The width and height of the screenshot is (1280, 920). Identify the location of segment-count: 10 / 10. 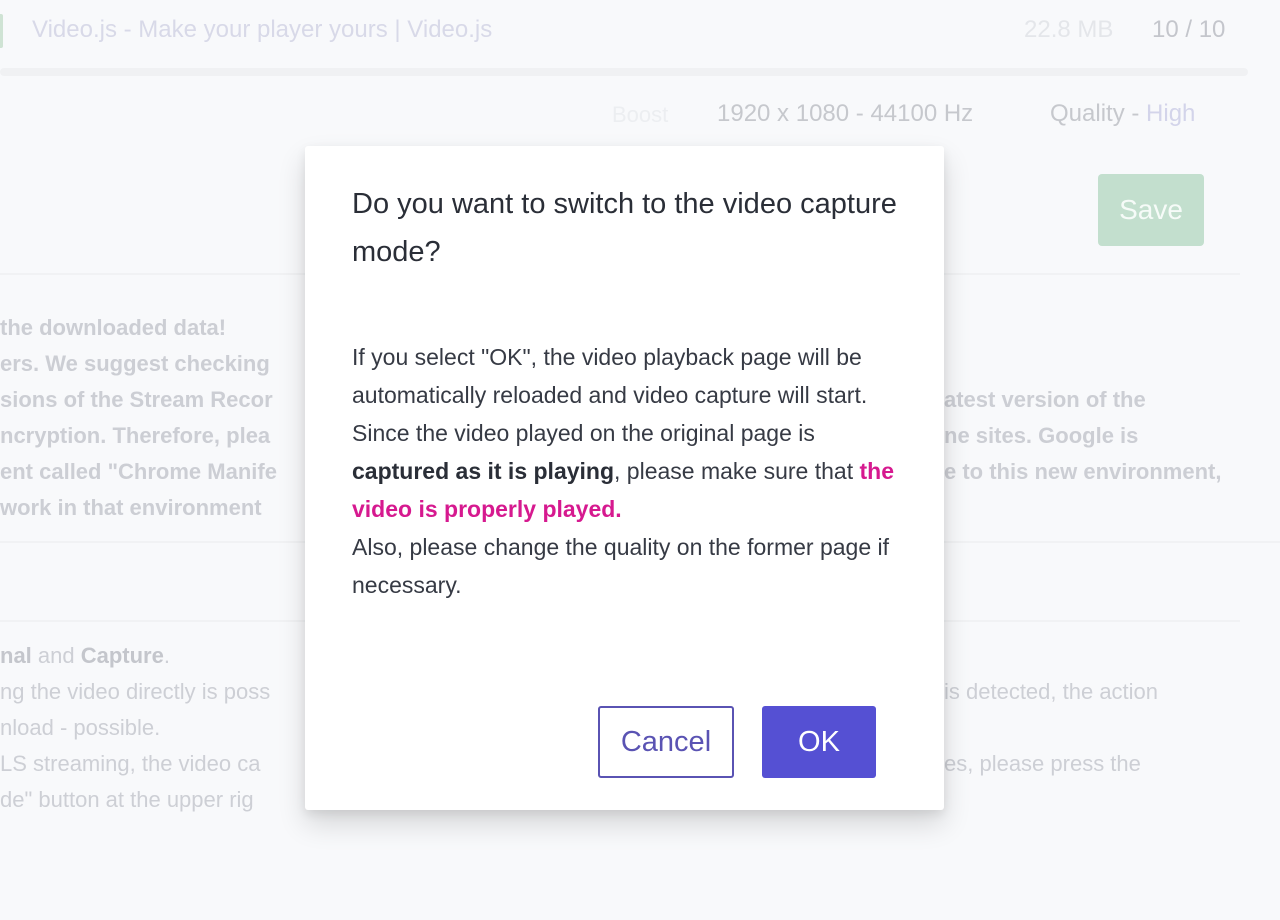
(1189, 29).